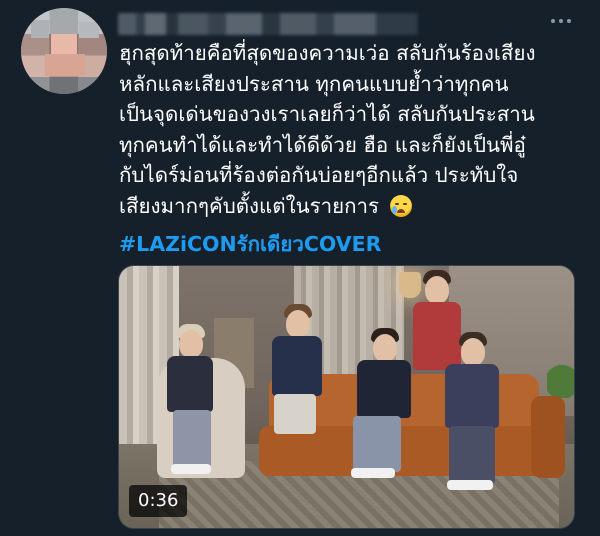 The width and height of the screenshot is (600, 536). What do you see at coordinates (560, 378) in the screenshot?
I see `plant` at bounding box center [560, 378].